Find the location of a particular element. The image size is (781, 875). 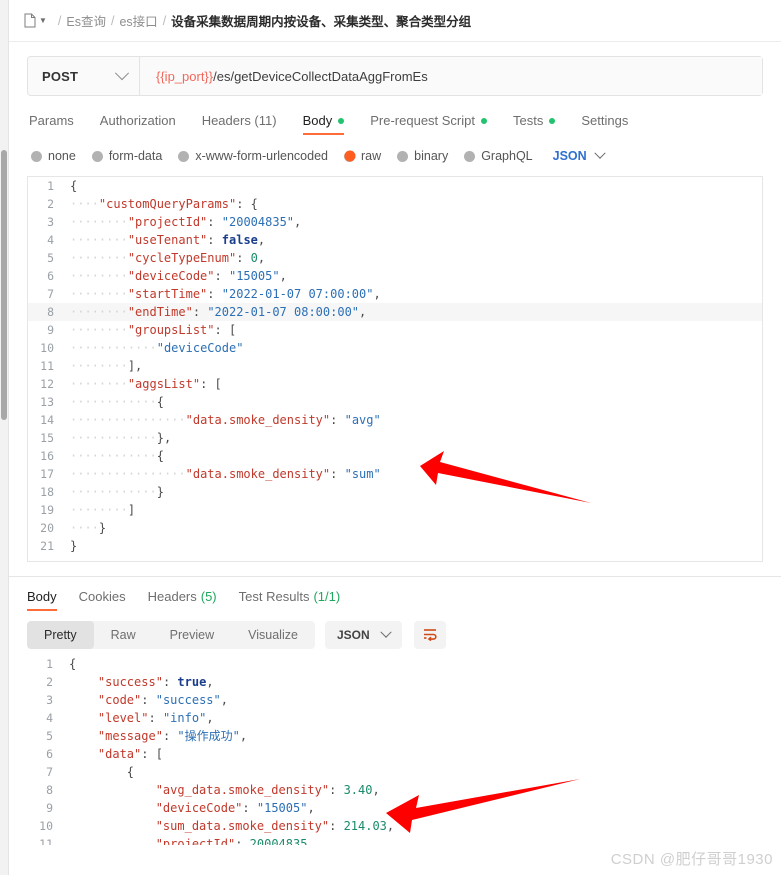

line-number: 15 is located at coordinates (47, 438).